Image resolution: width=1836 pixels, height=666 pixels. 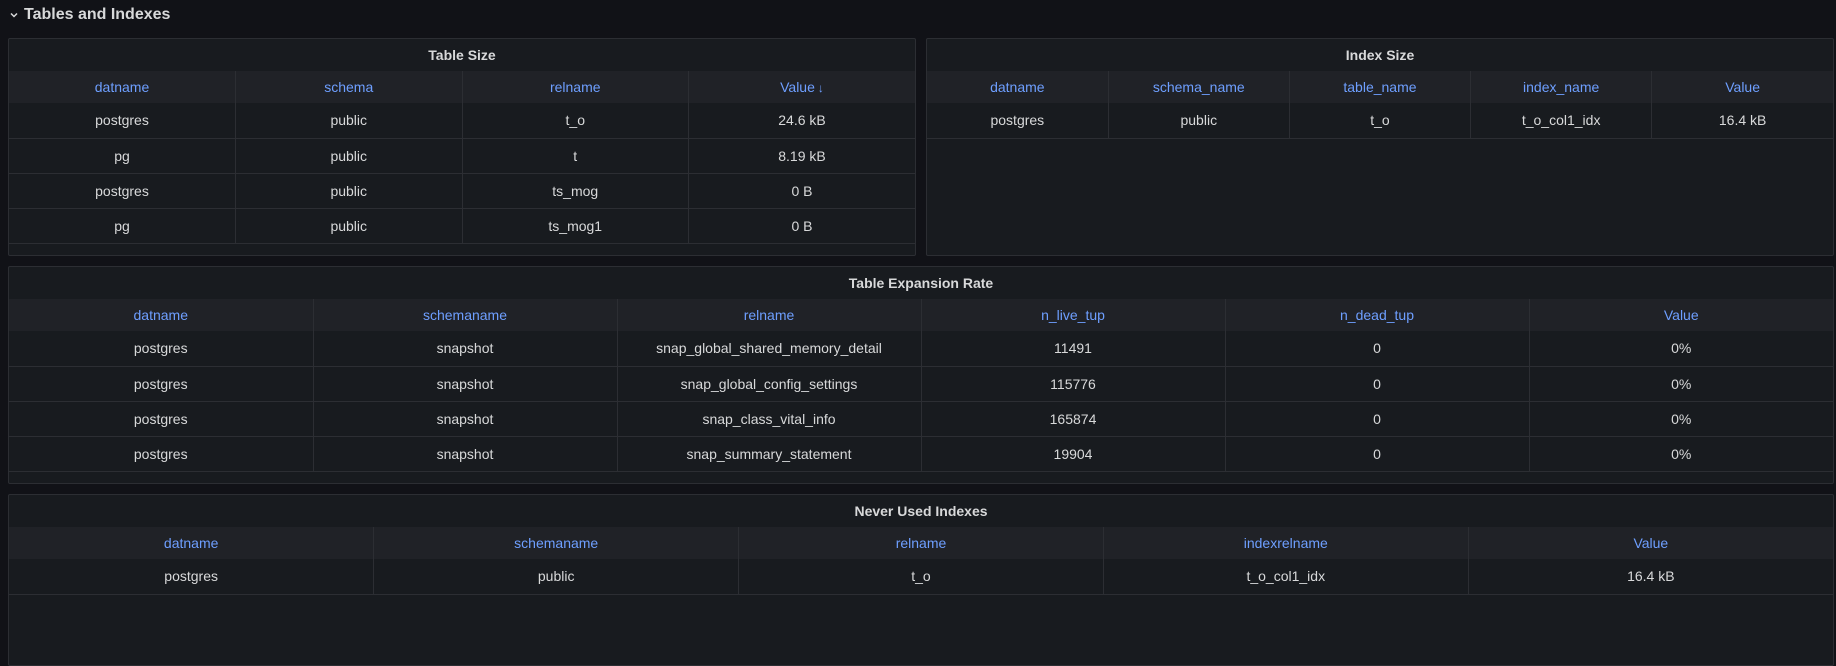 I want to click on column-header-label: Value, so click(x=797, y=87).